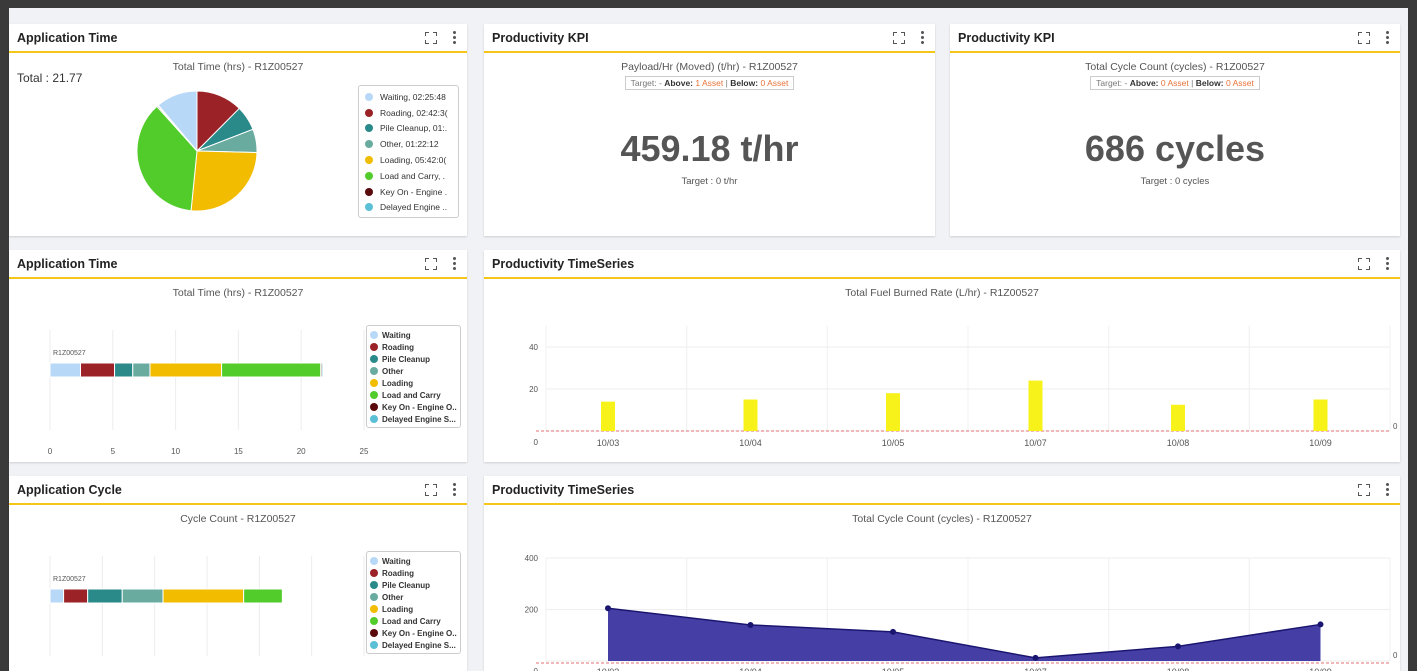 This screenshot has width=1417, height=671. Describe the element at coordinates (409, 113) in the screenshot. I see `legend-item: Roading, 02:42:3(` at that location.